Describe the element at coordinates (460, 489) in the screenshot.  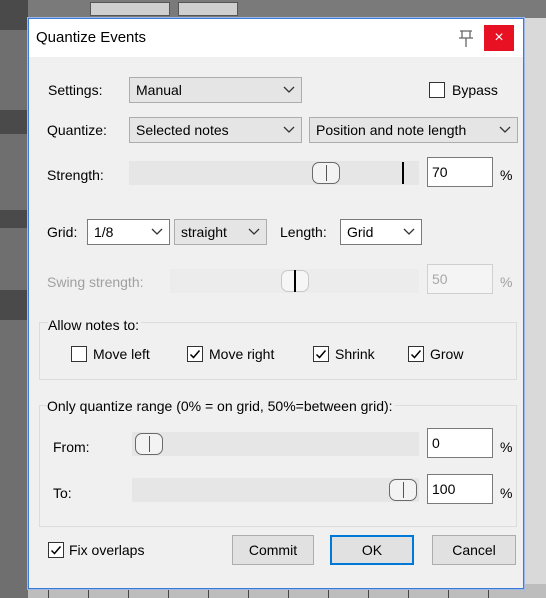
I see `to-input: 100` at that location.